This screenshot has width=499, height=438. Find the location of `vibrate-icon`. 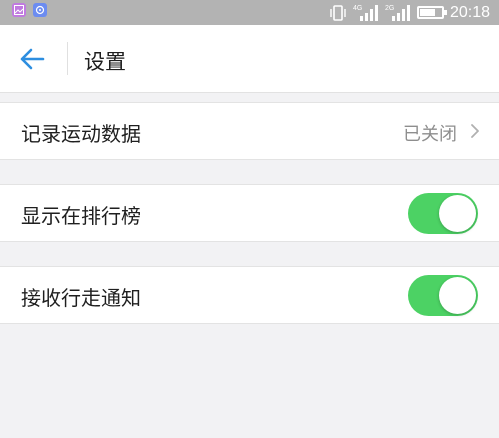

vibrate-icon is located at coordinates (338, 12).